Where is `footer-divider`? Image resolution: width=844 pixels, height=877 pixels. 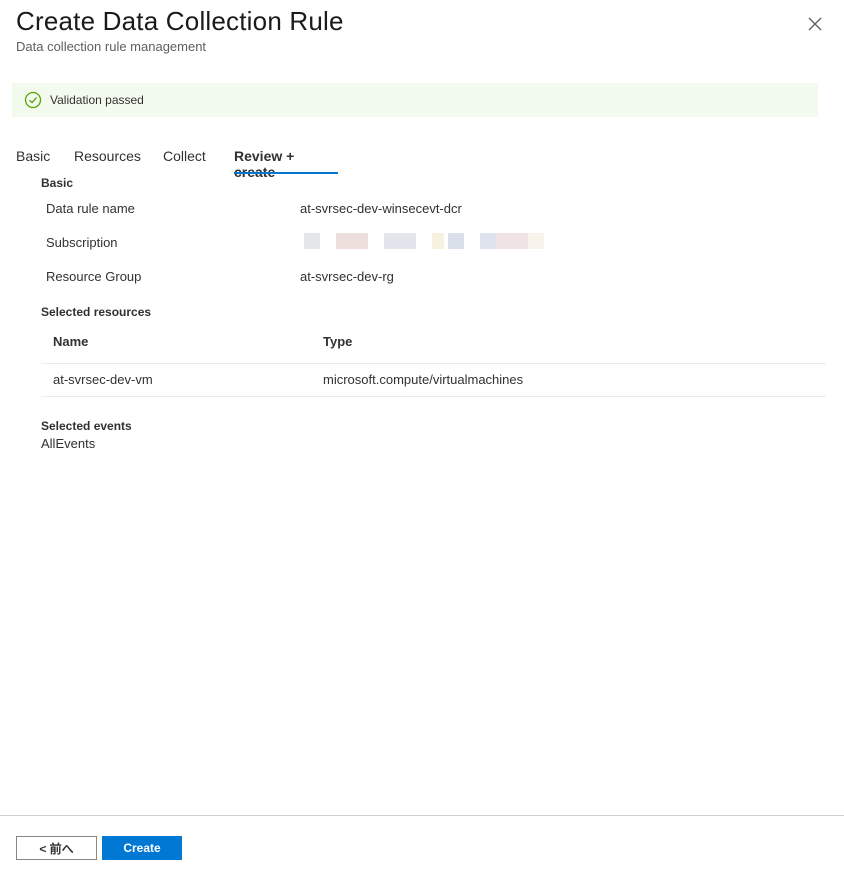
footer-divider is located at coordinates (422, 815).